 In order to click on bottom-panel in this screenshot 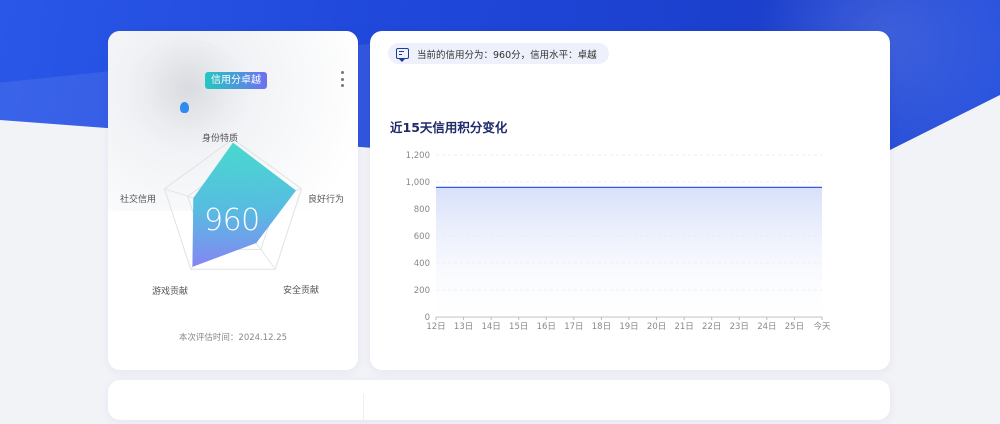, I will do `click(499, 400)`.